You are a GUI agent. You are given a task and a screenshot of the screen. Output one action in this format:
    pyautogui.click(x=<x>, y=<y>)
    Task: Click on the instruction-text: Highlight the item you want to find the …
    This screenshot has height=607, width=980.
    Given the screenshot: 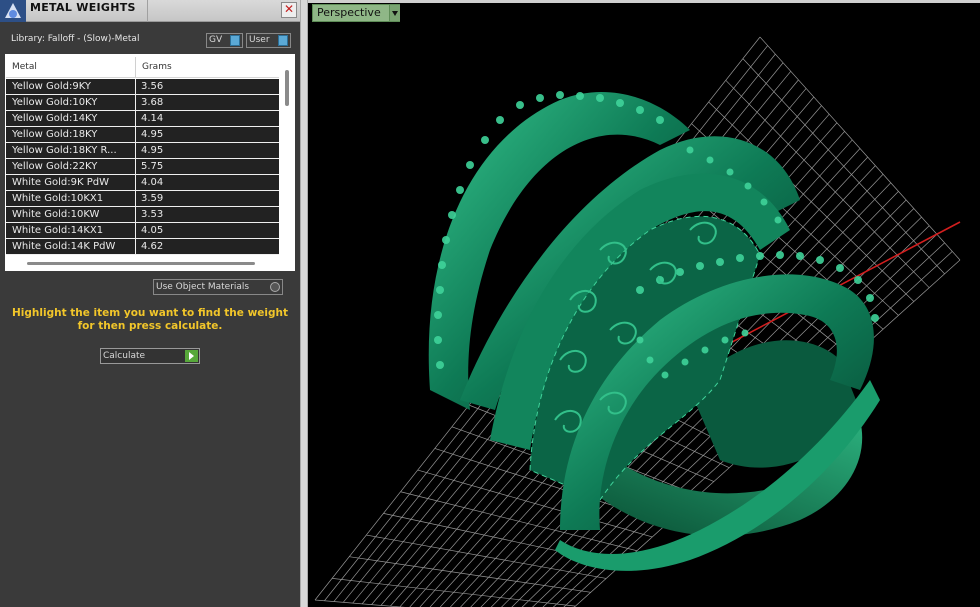 What is the action you would take?
    pyautogui.click(x=150, y=319)
    